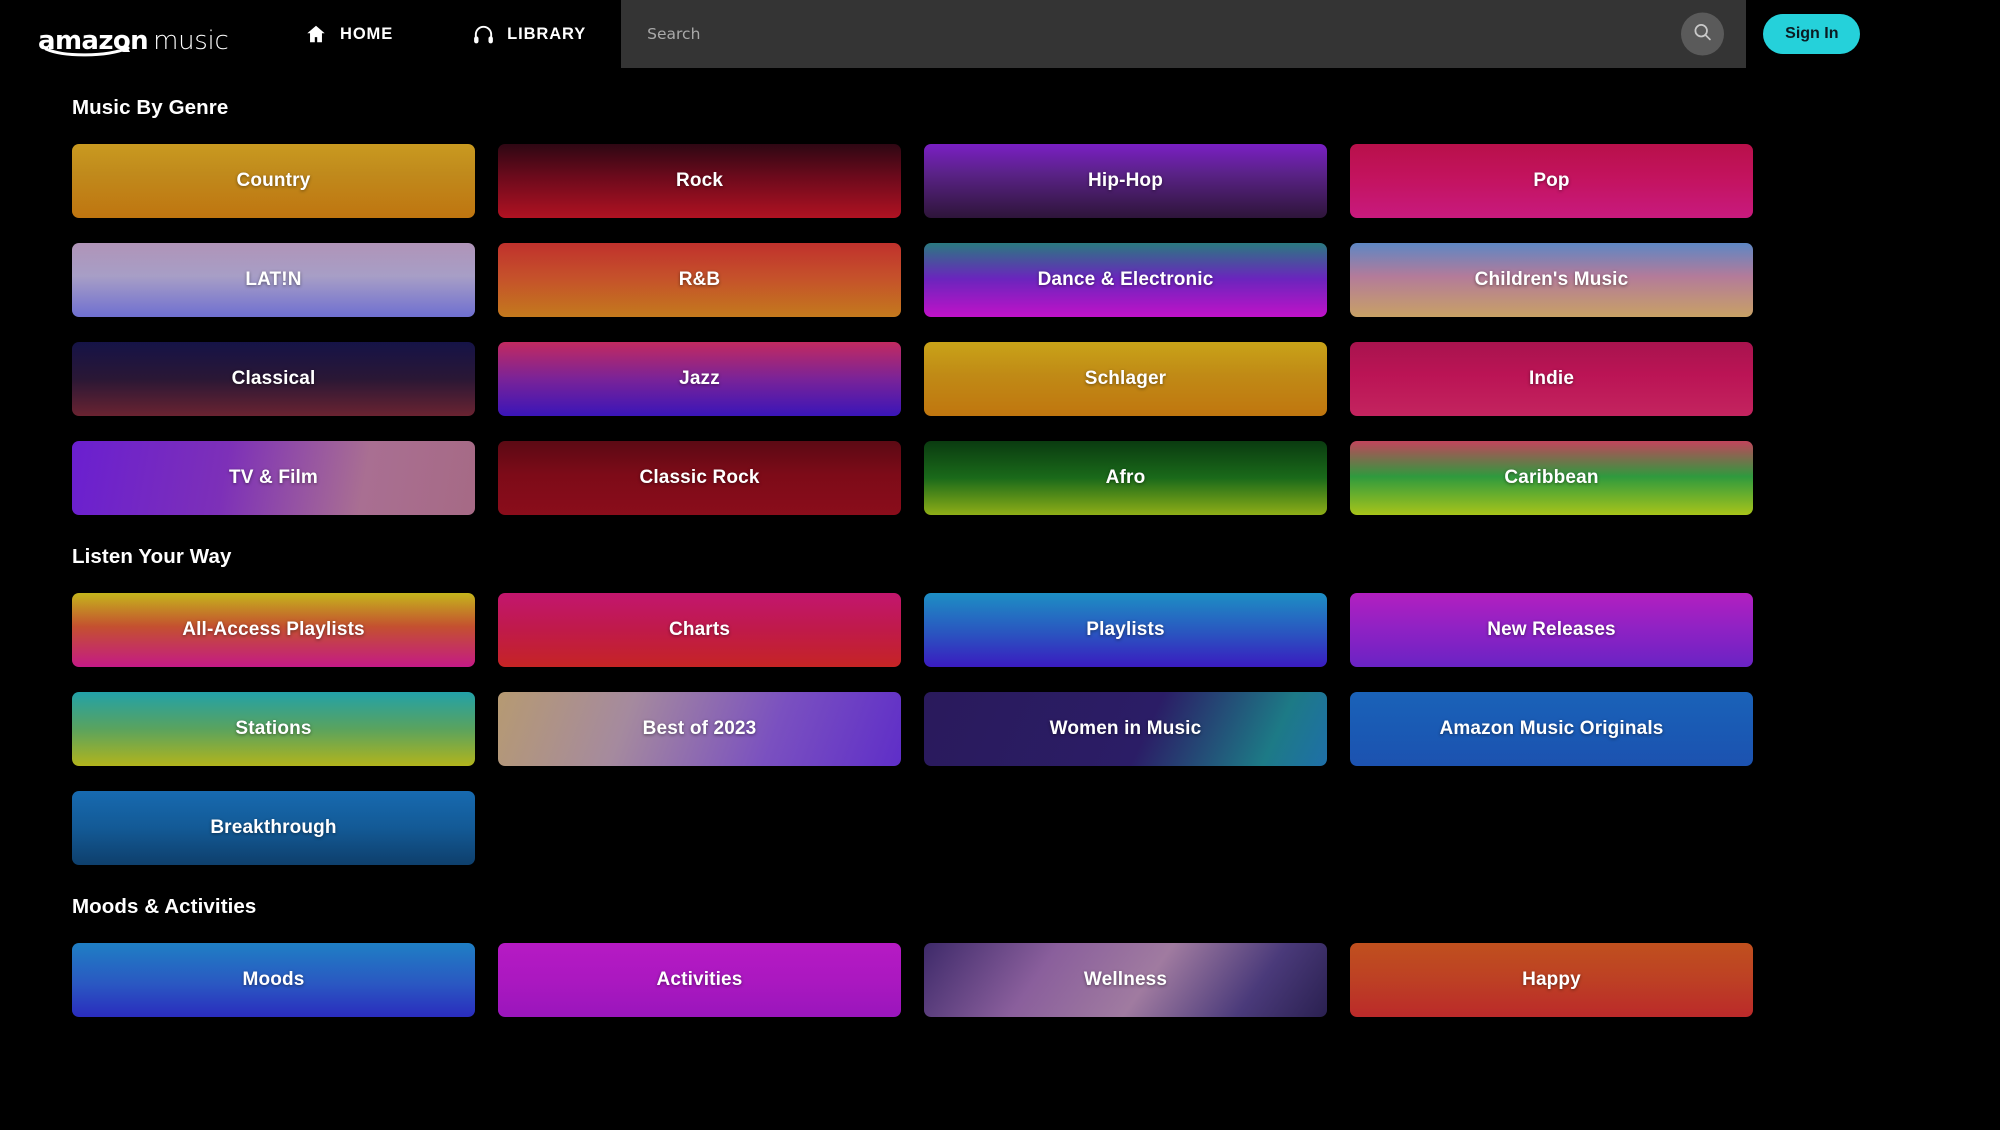  I want to click on tile-happy: Happy, so click(1551, 980).